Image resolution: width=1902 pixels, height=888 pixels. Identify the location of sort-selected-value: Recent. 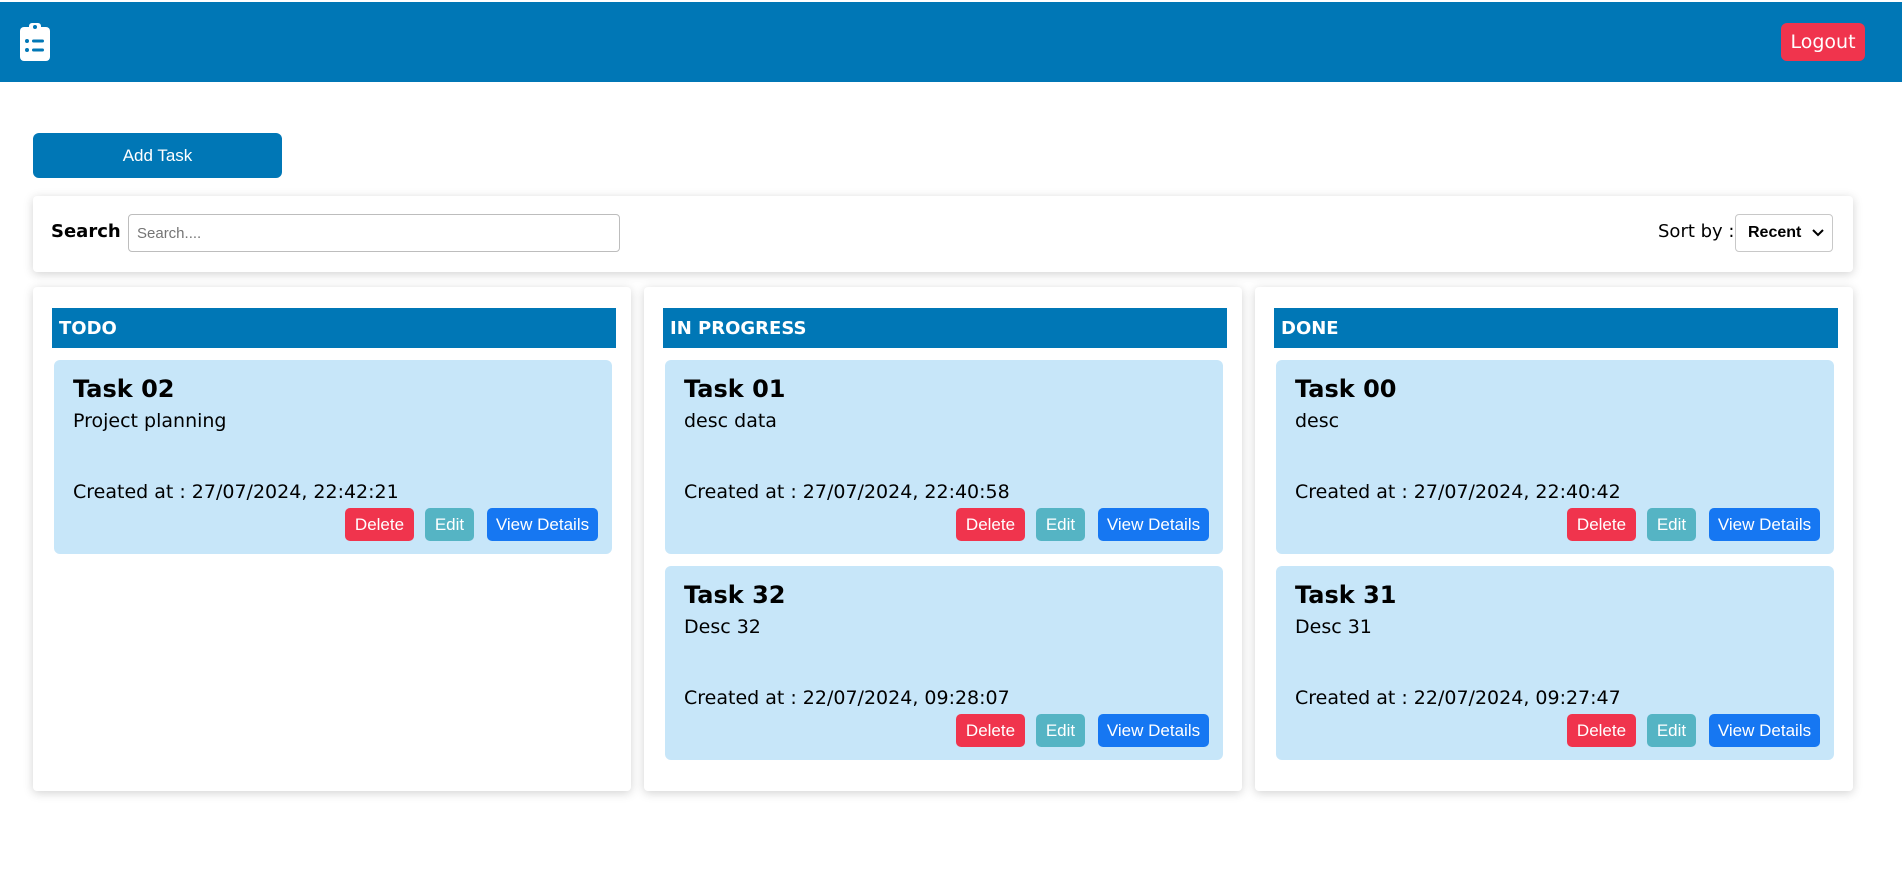
(1775, 232).